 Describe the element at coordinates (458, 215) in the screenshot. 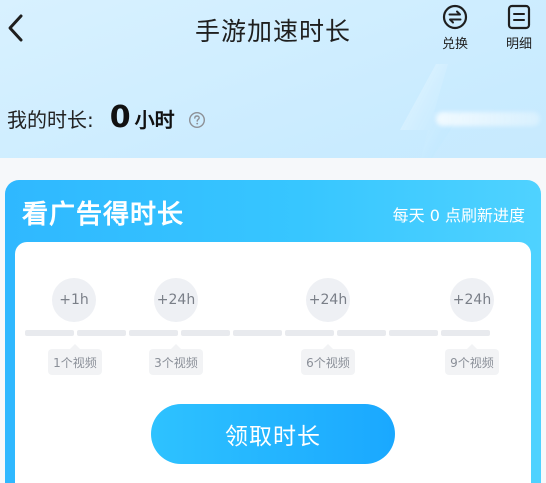

I see `reset-note: 每天 0 点刷新进度` at that location.